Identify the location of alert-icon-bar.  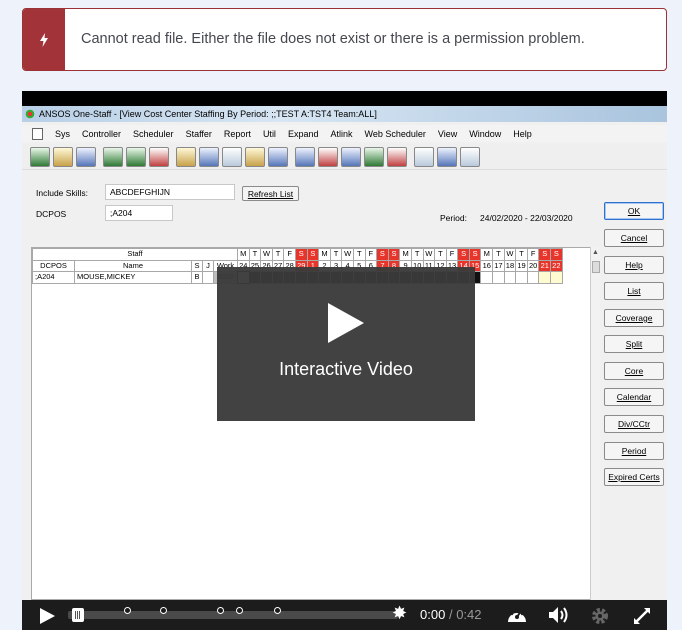
(44, 39).